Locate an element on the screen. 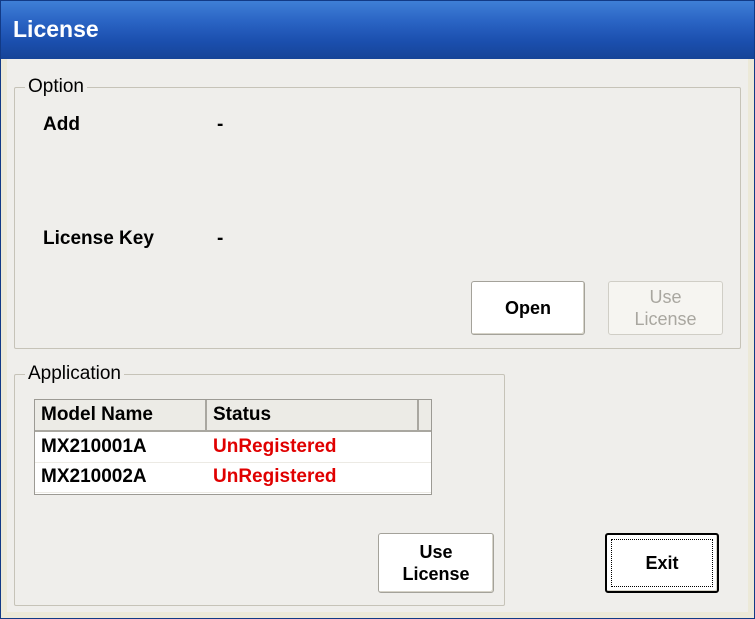  add-value: - is located at coordinates (220, 124).